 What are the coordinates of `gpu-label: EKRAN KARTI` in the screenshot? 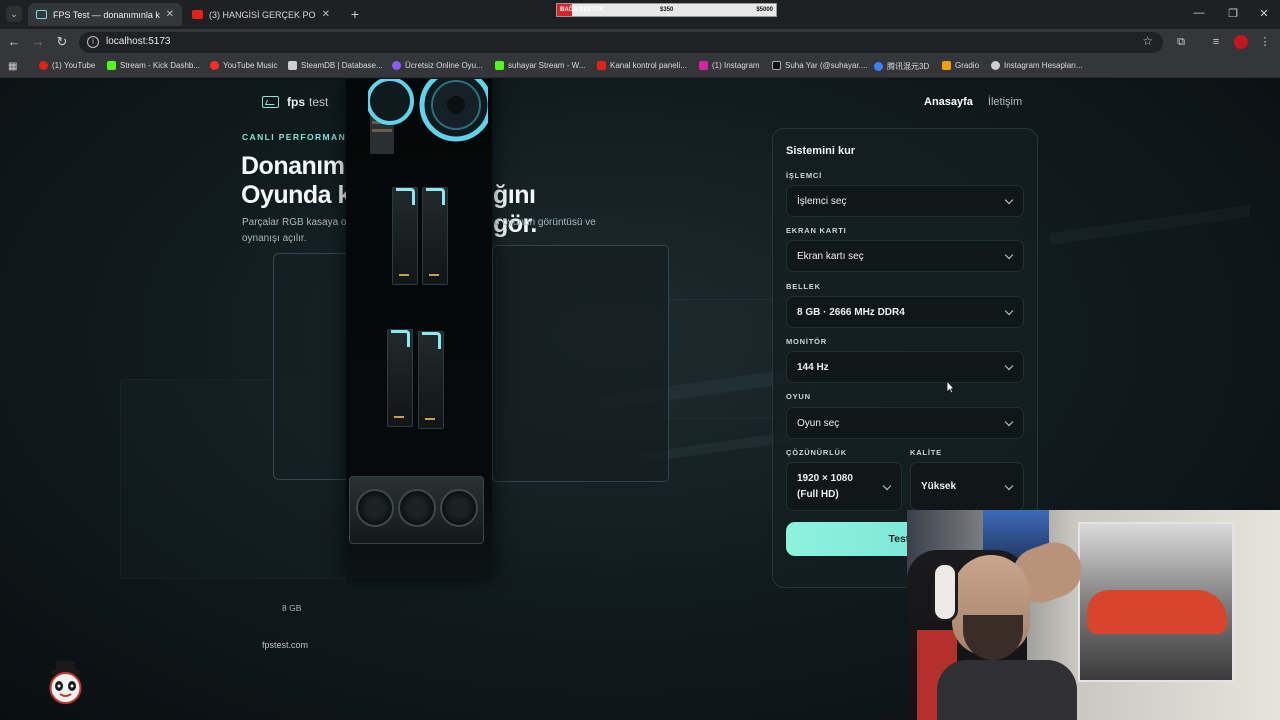 It's located at (816, 230).